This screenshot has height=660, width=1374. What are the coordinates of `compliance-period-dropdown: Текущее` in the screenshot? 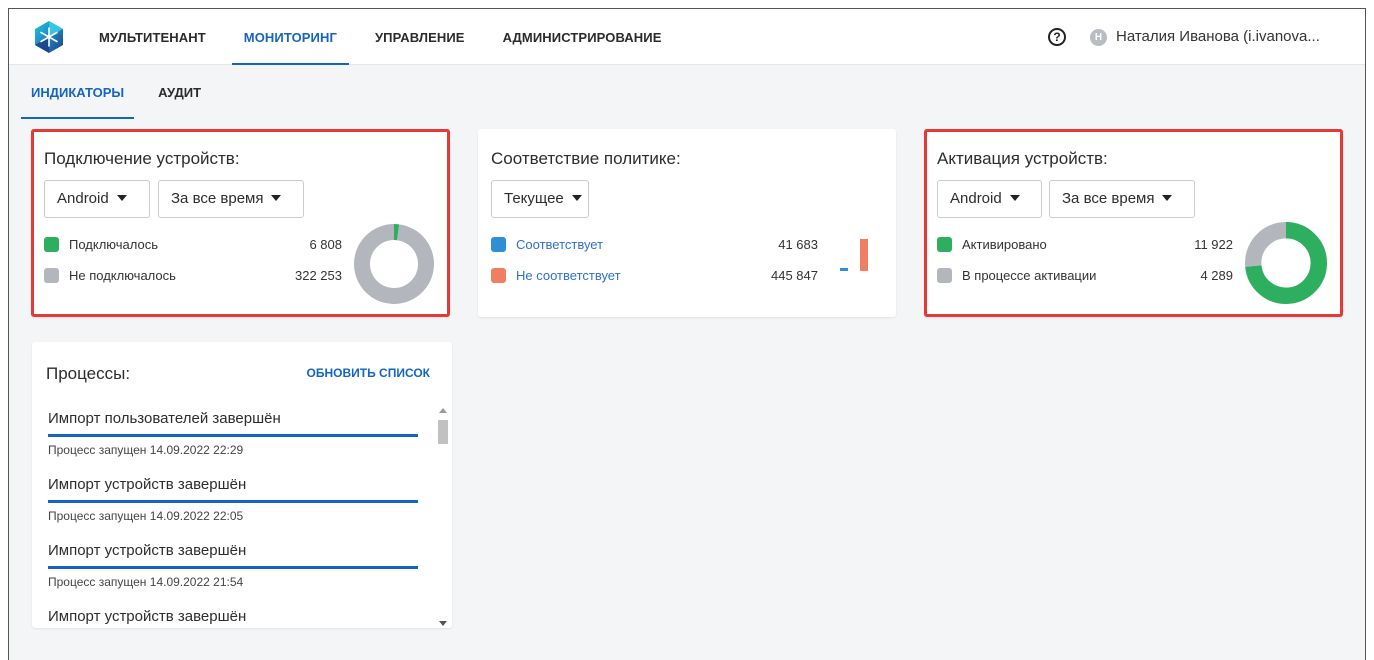 It's located at (540, 199).